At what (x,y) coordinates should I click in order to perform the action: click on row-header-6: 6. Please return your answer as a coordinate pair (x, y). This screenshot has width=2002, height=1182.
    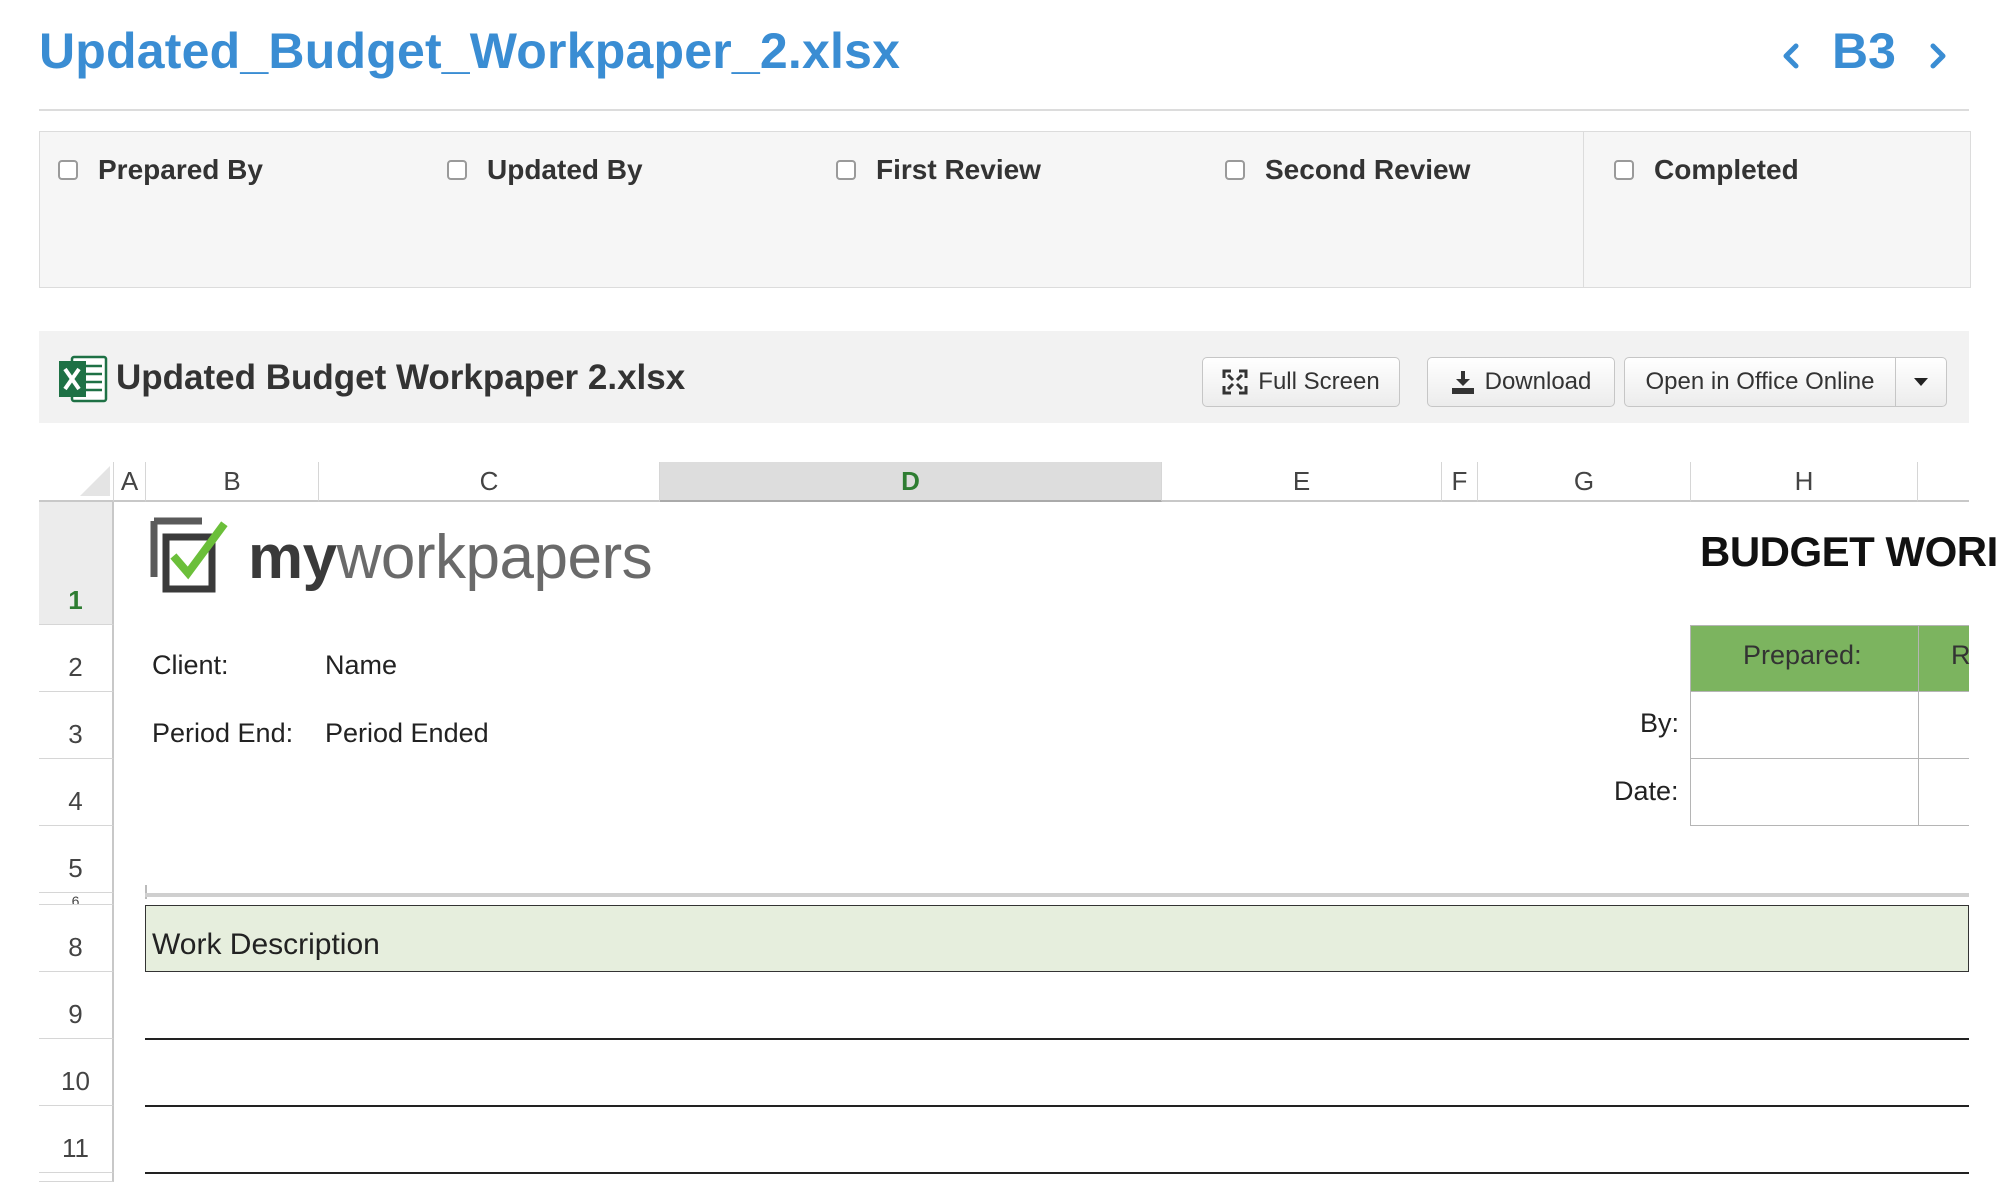
    Looking at the image, I should click on (76, 899).